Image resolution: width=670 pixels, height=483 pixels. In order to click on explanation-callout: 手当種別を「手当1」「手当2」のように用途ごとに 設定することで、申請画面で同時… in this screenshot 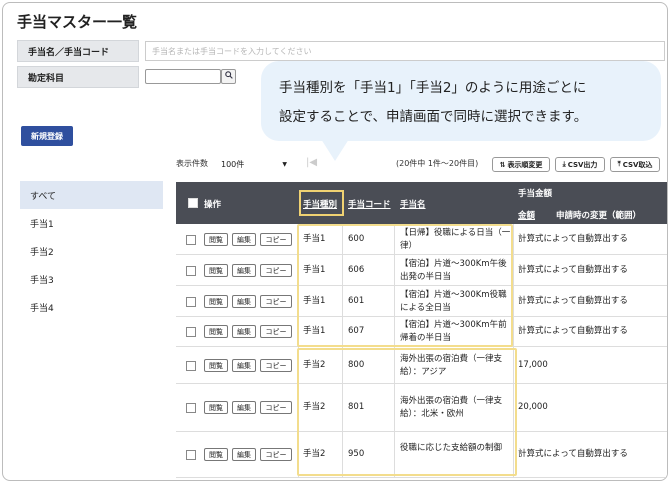, I will do `click(461, 101)`.